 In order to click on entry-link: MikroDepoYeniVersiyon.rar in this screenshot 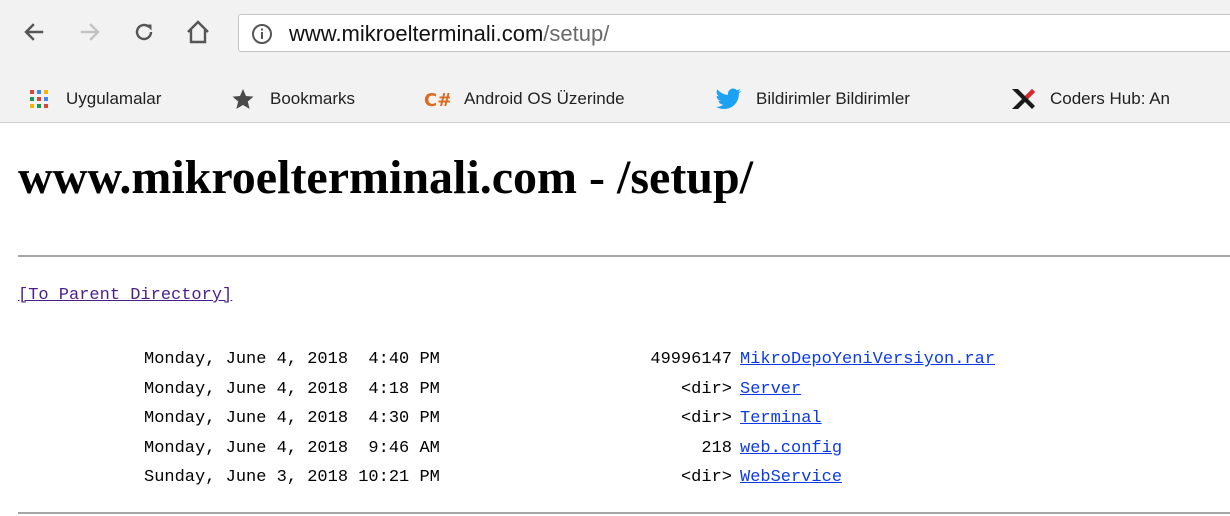, I will do `click(867, 359)`.